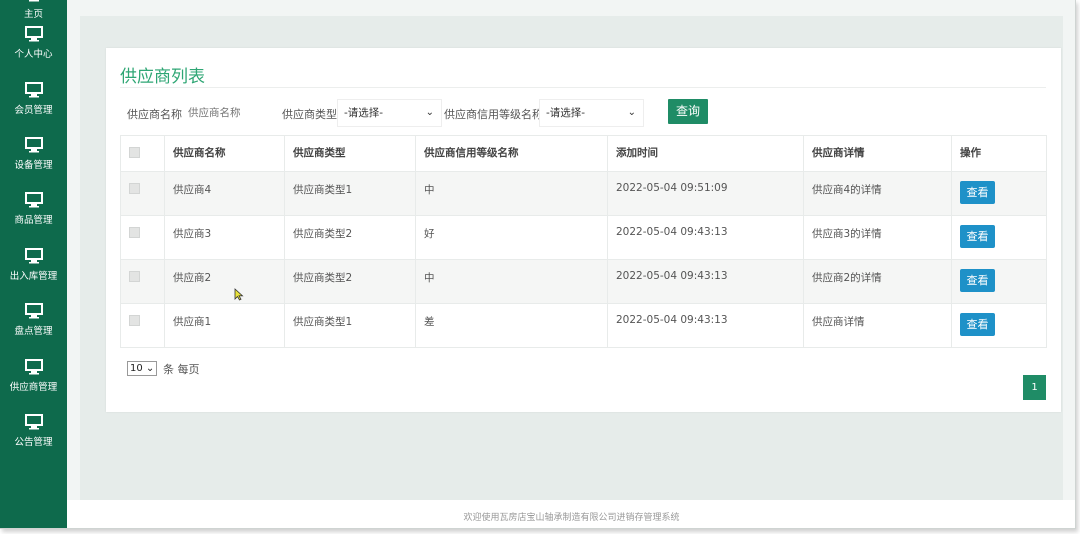 The height and width of the screenshot is (534, 1080). Describe the element at coordinates (877, 237) in the screenshot. I see `supplier-detail-cell: 供应商3的详情` at that location.